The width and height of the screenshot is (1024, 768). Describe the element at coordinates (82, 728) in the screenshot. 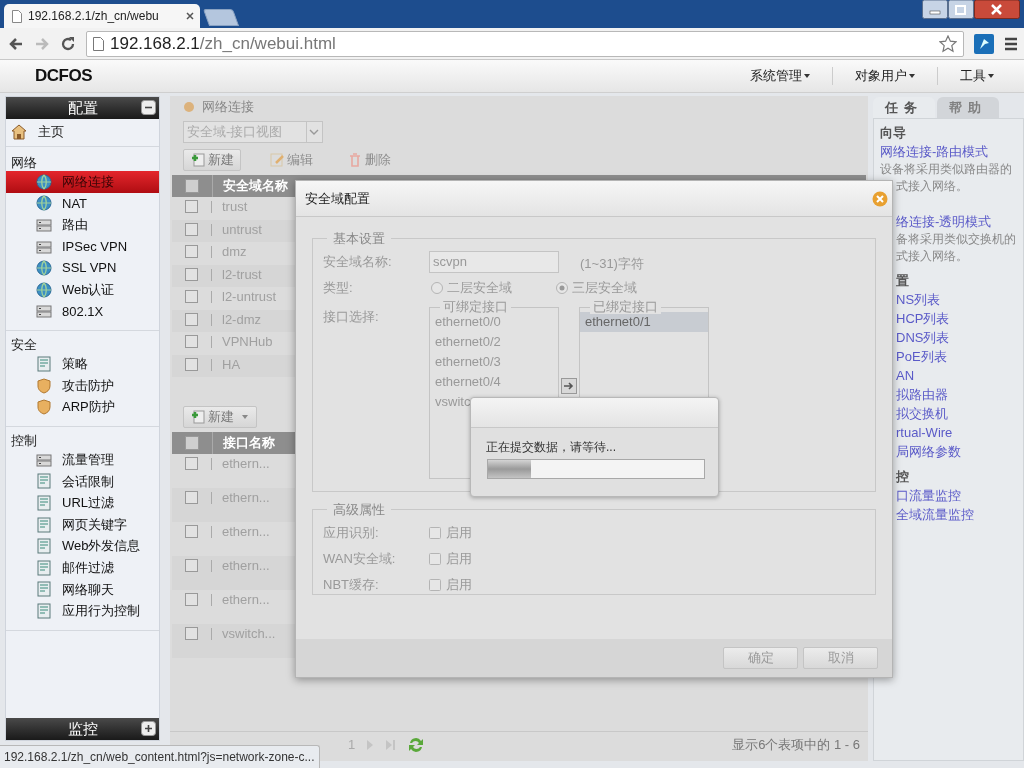

I see `panel-title: 监控` at that location.